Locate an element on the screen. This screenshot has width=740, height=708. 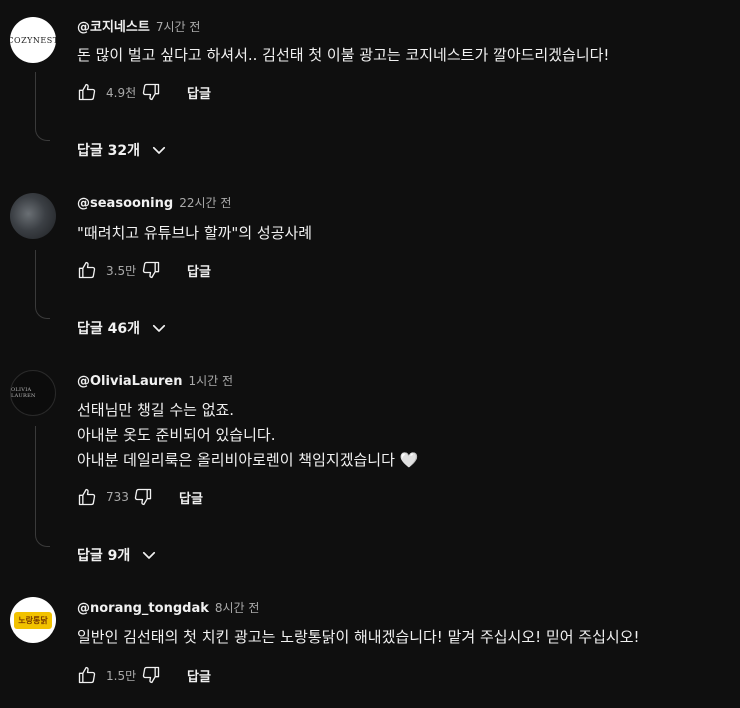
comment-text: "때려치고 유튜브나 할까"의 성공사례 is located at coordinates (194, 233).